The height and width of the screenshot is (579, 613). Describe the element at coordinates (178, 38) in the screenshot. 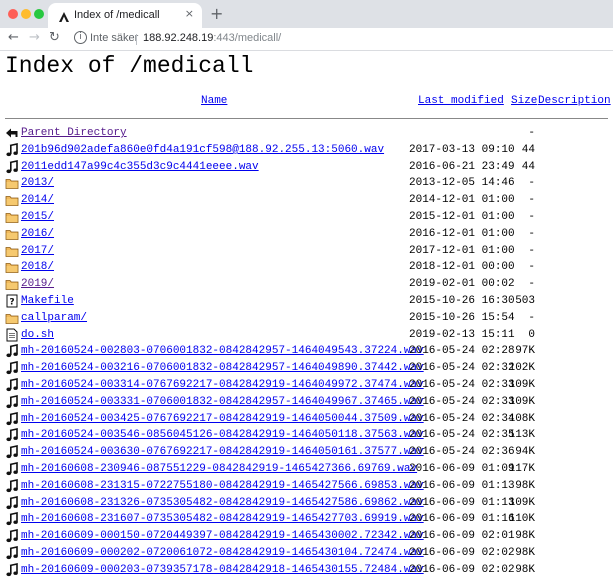

I see `url-host: 188.92.248.19` at that location.